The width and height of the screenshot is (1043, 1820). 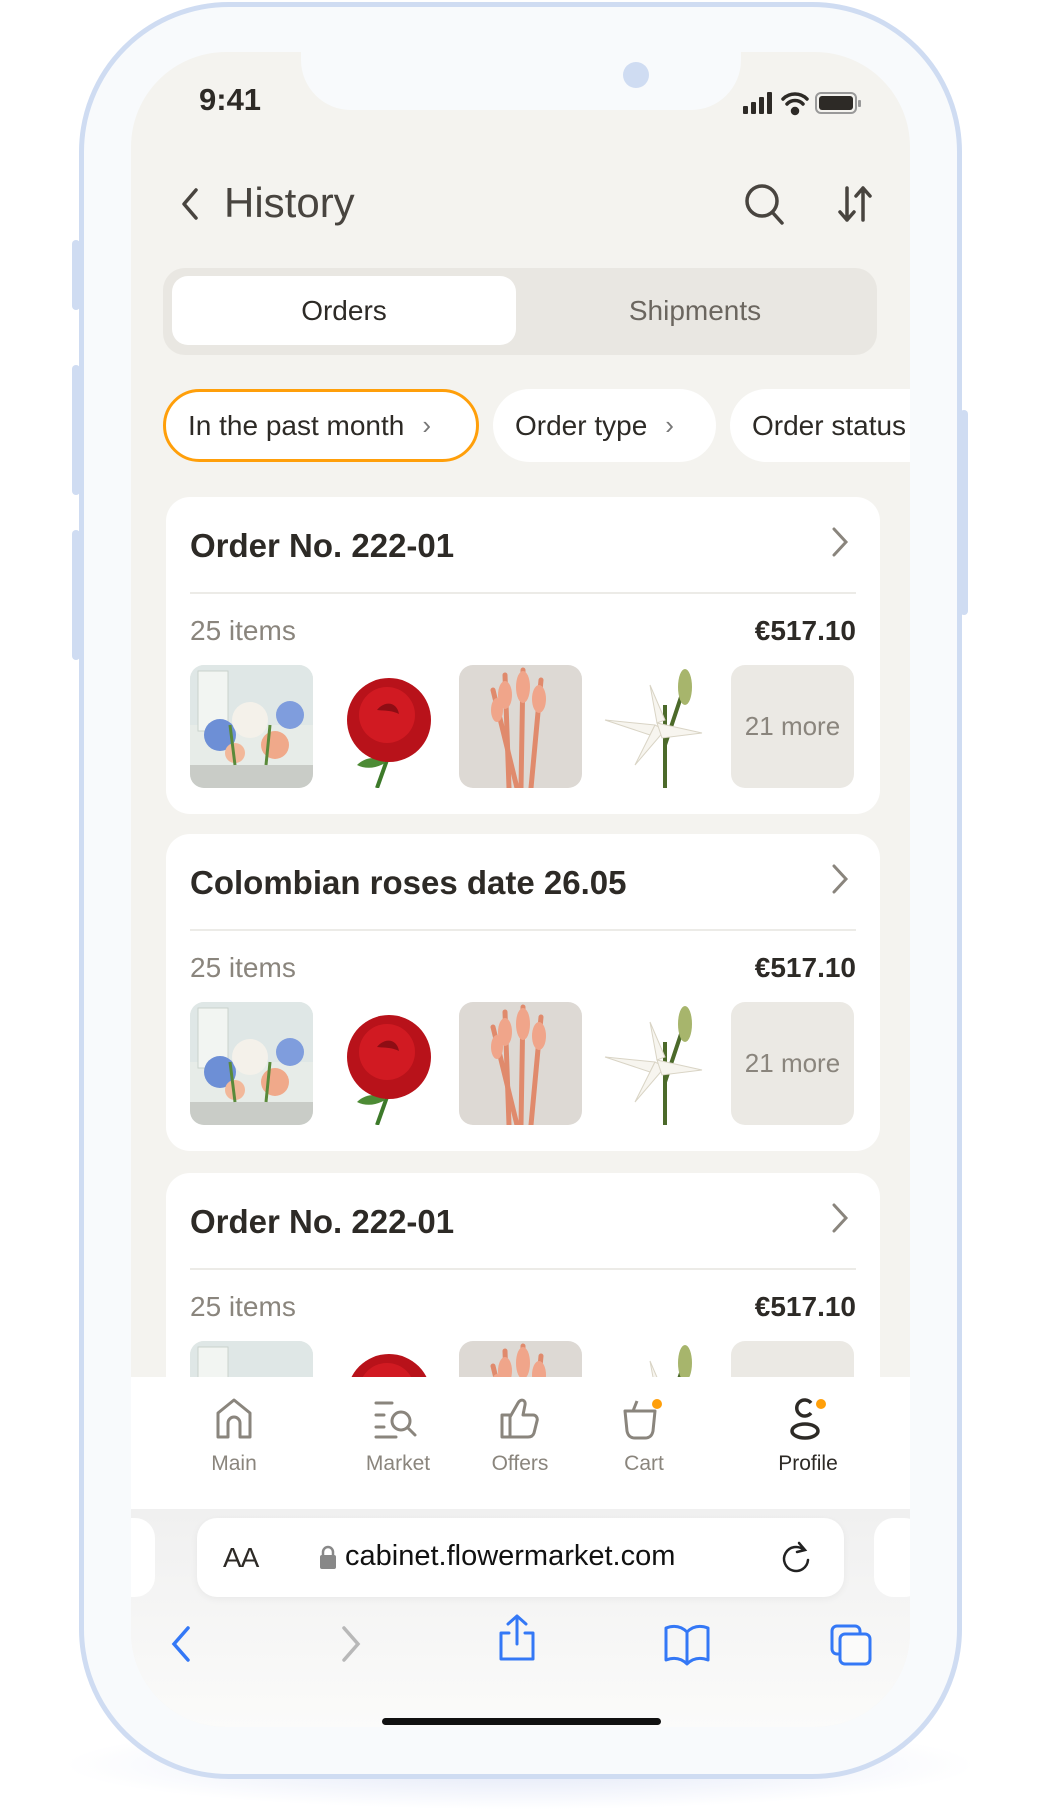 I want to click on url-text: cabinet.flowermarket.com, so click(x=510, y=1556).